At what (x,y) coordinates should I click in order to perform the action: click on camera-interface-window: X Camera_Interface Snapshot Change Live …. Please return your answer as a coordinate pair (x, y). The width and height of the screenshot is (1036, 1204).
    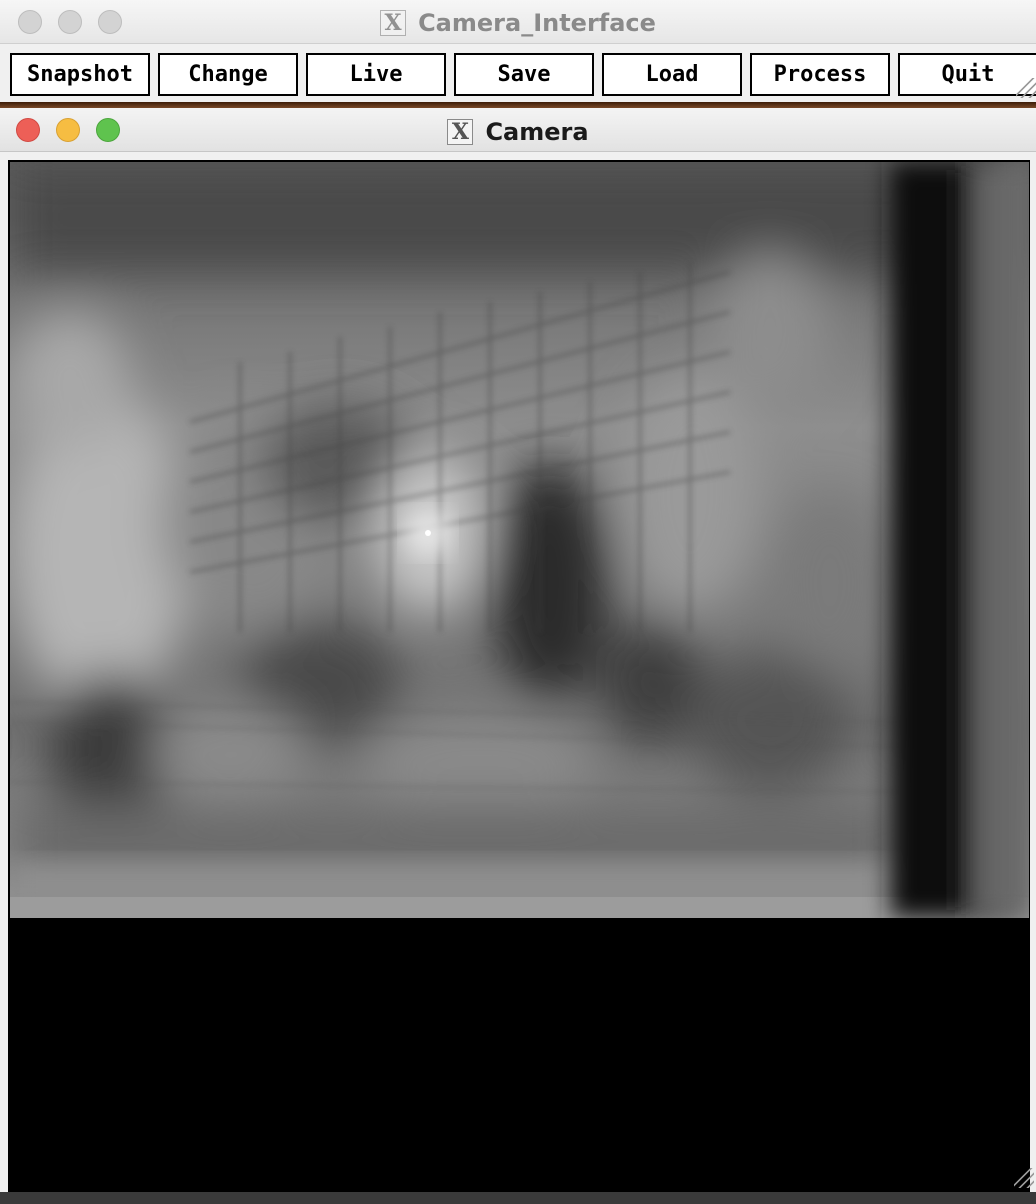
    Looking at the image, I should click on (518, 54).